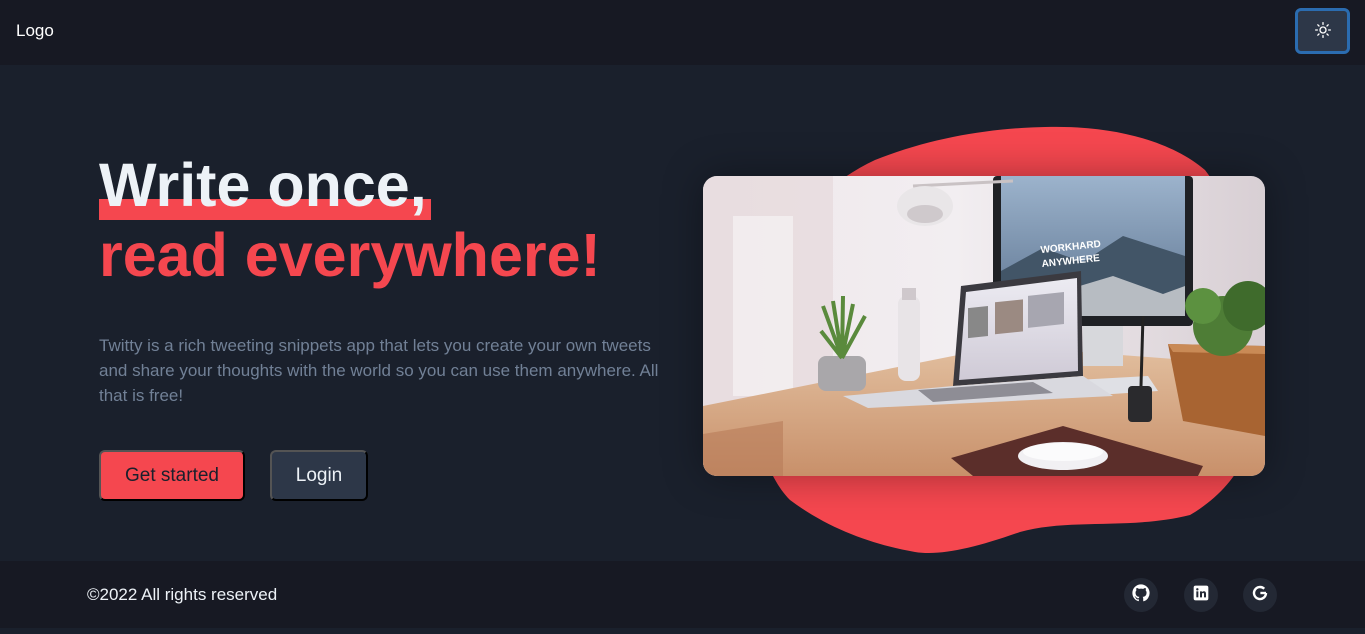 The width and height of the screenshot is (1365, 634). I want to click on header: Logo, so click(682, 32).